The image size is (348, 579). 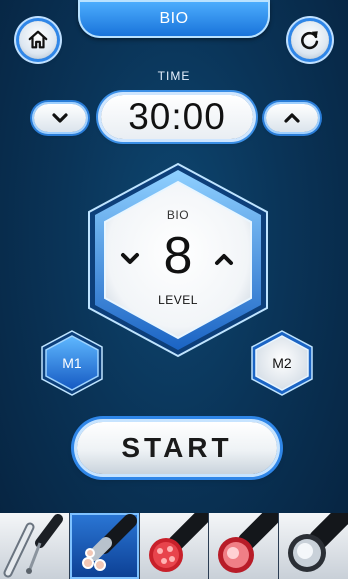 I want to click on tool-rf-handpiece, so click(x=244, y=546).